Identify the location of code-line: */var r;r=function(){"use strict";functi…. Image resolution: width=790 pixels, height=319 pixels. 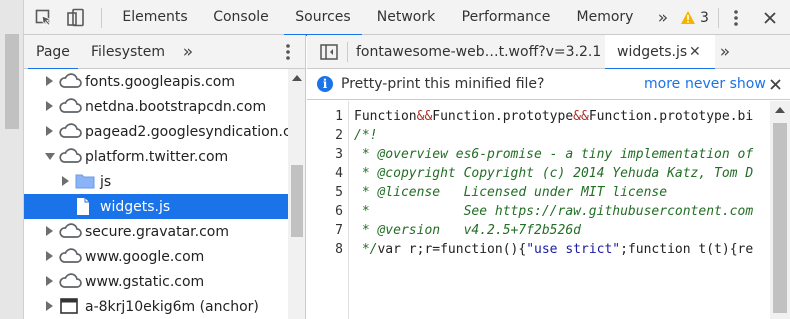
(554, 249).